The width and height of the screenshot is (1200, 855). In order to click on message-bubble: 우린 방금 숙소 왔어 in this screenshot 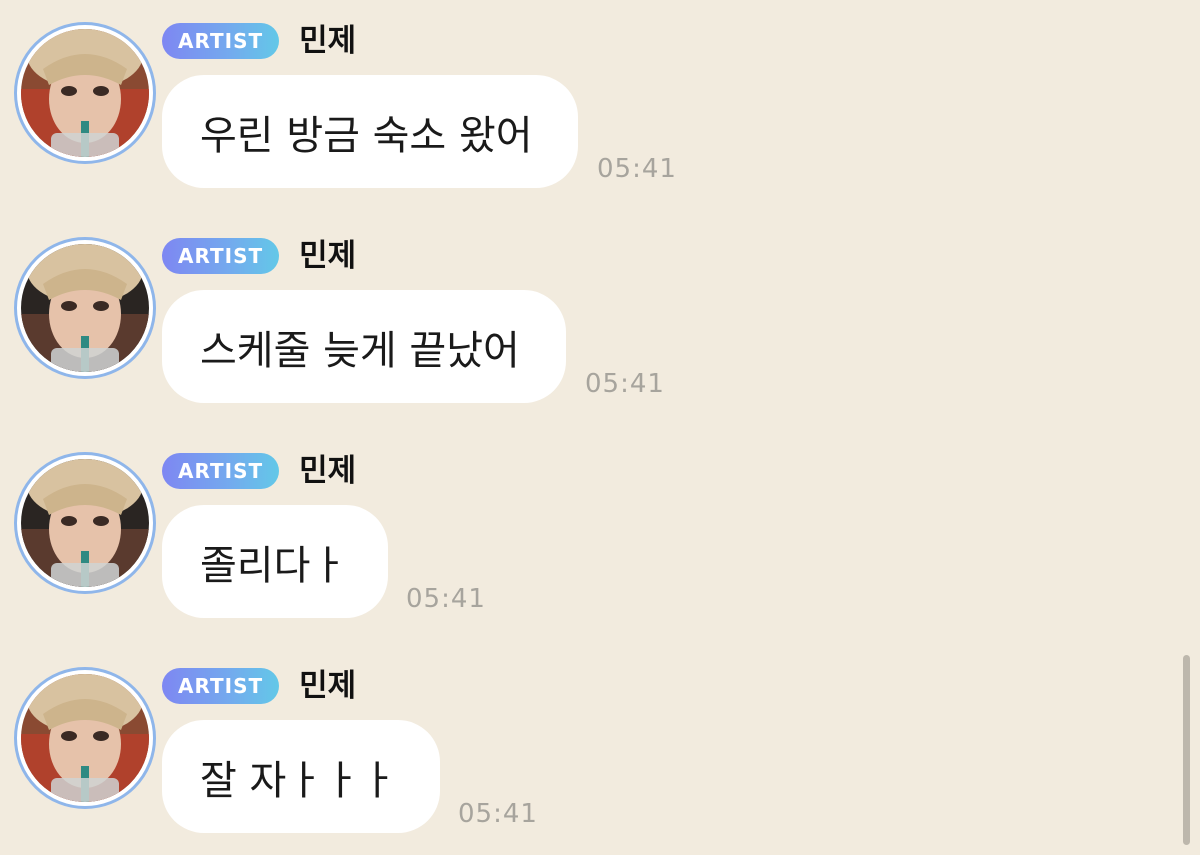, I will do `click(370, 131)`.